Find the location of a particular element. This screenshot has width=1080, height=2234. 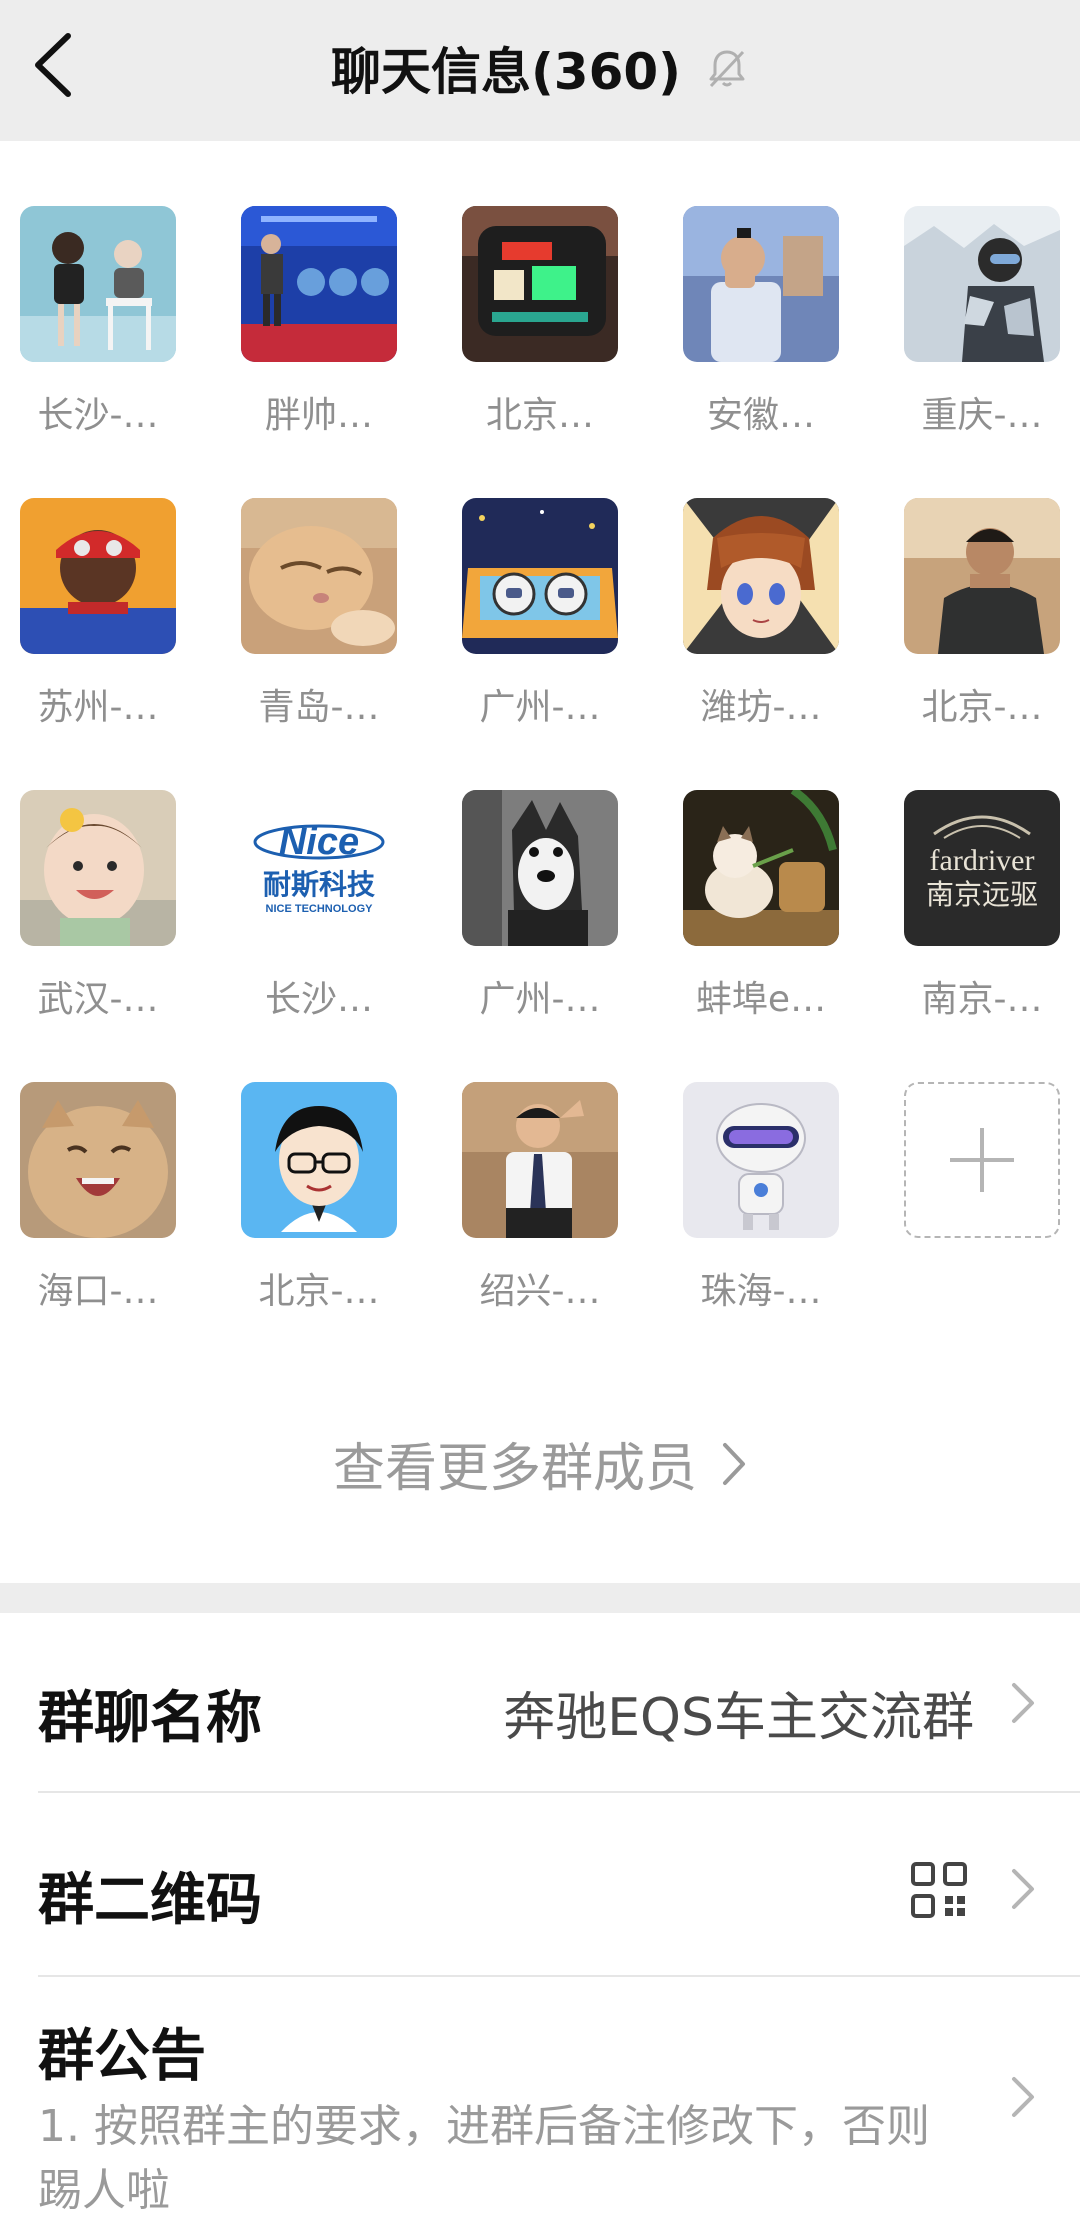

group-notice-row: 群公告 1. 按照群主的要求，进群后备注修改下，否则踢人啦 is located at coordinates (540, 2105).